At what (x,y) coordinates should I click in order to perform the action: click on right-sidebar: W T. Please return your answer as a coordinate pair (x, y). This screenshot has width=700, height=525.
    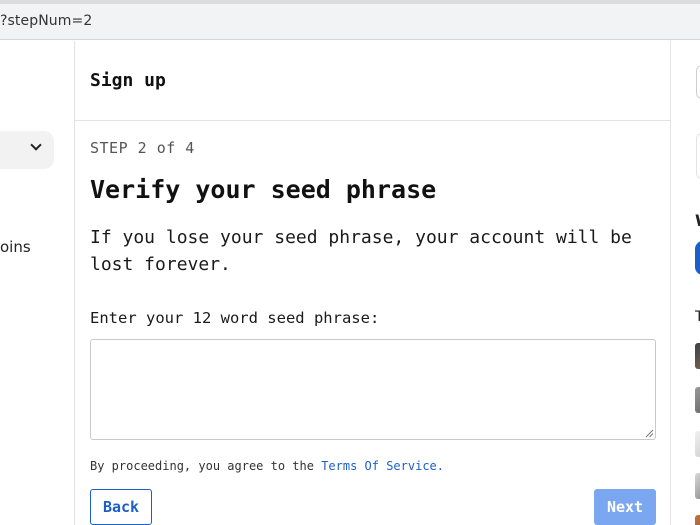
    Looking at the image, I should click on (686, 283).